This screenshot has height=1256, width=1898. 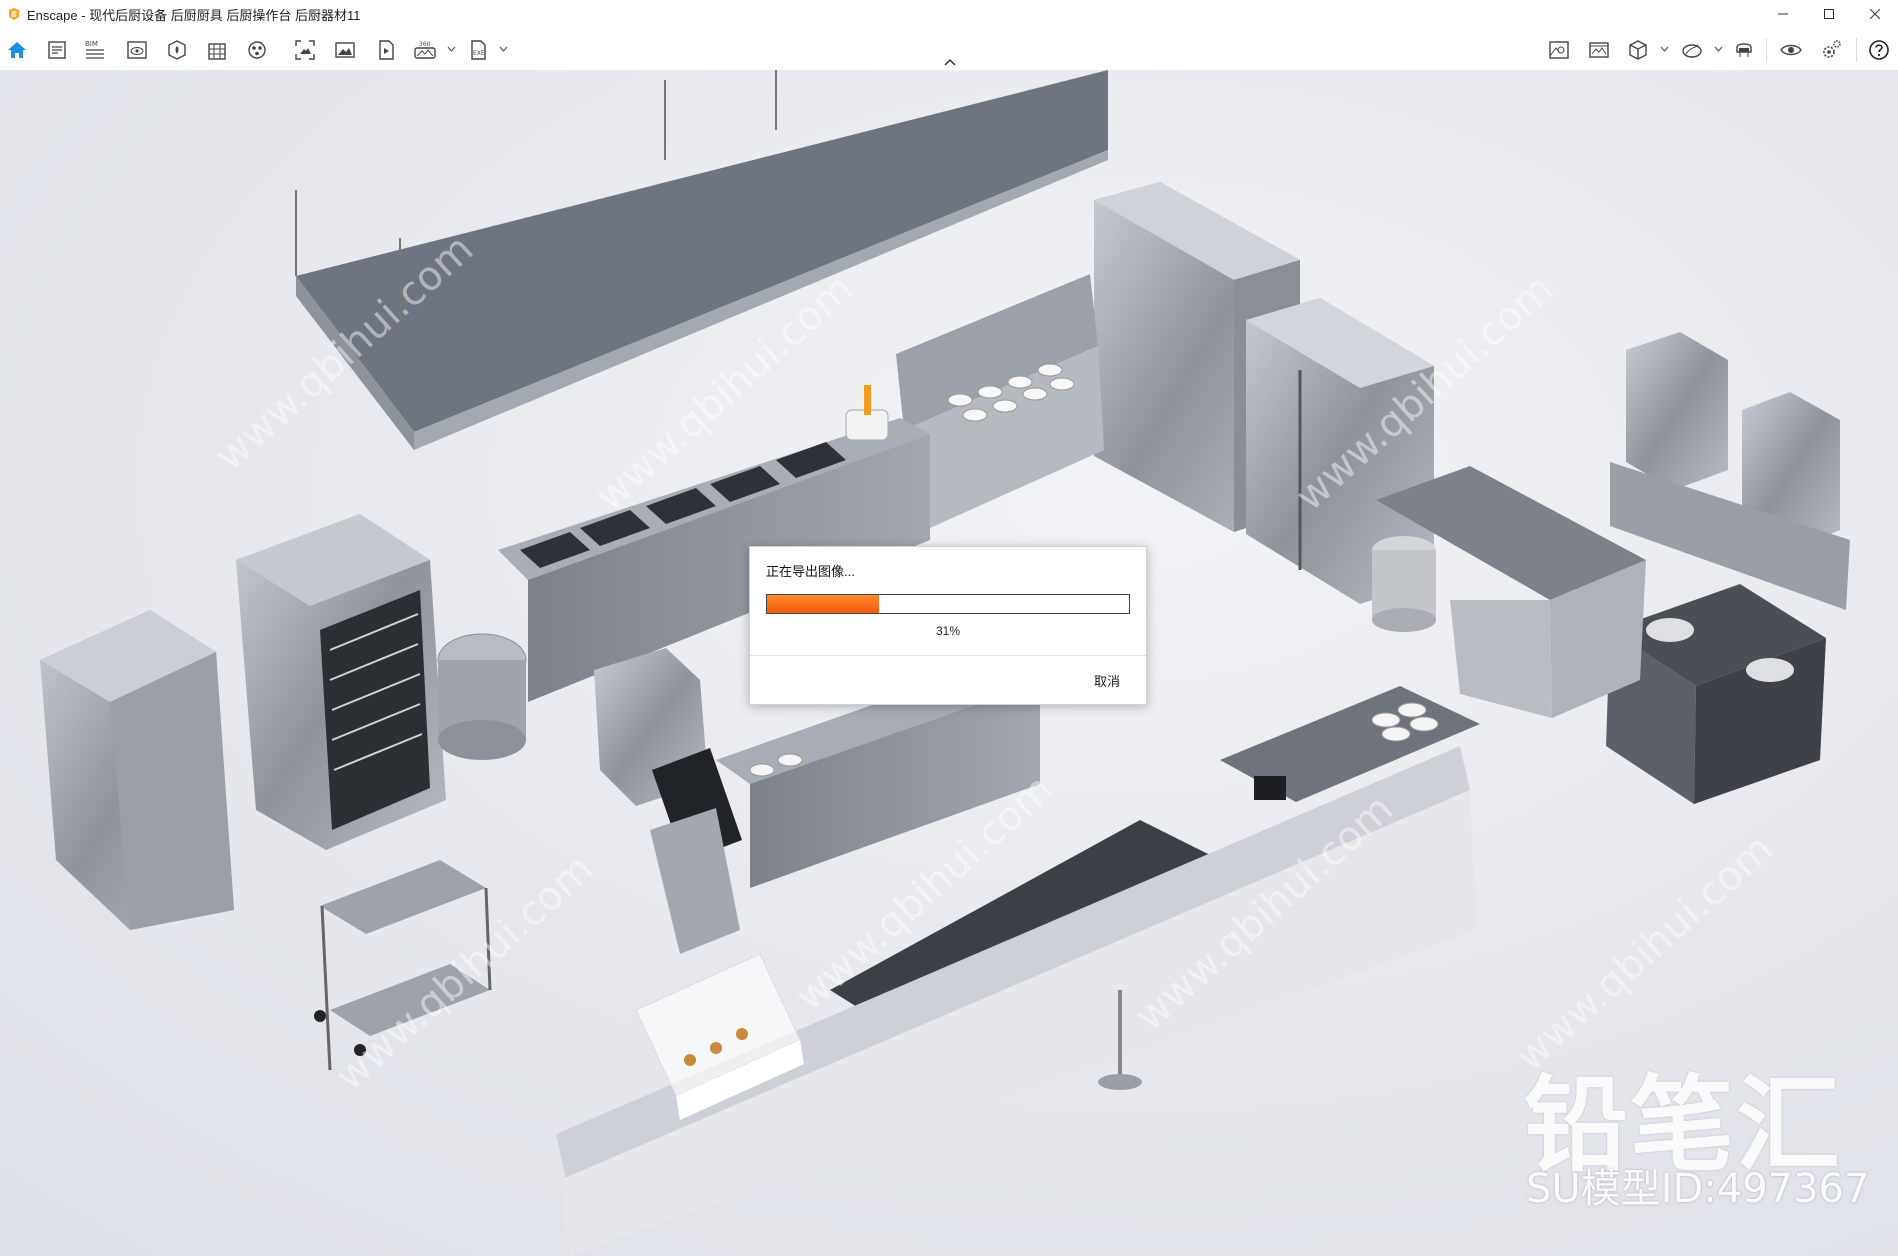 I want to click on sun-icon, so click(x=1692, y=51).